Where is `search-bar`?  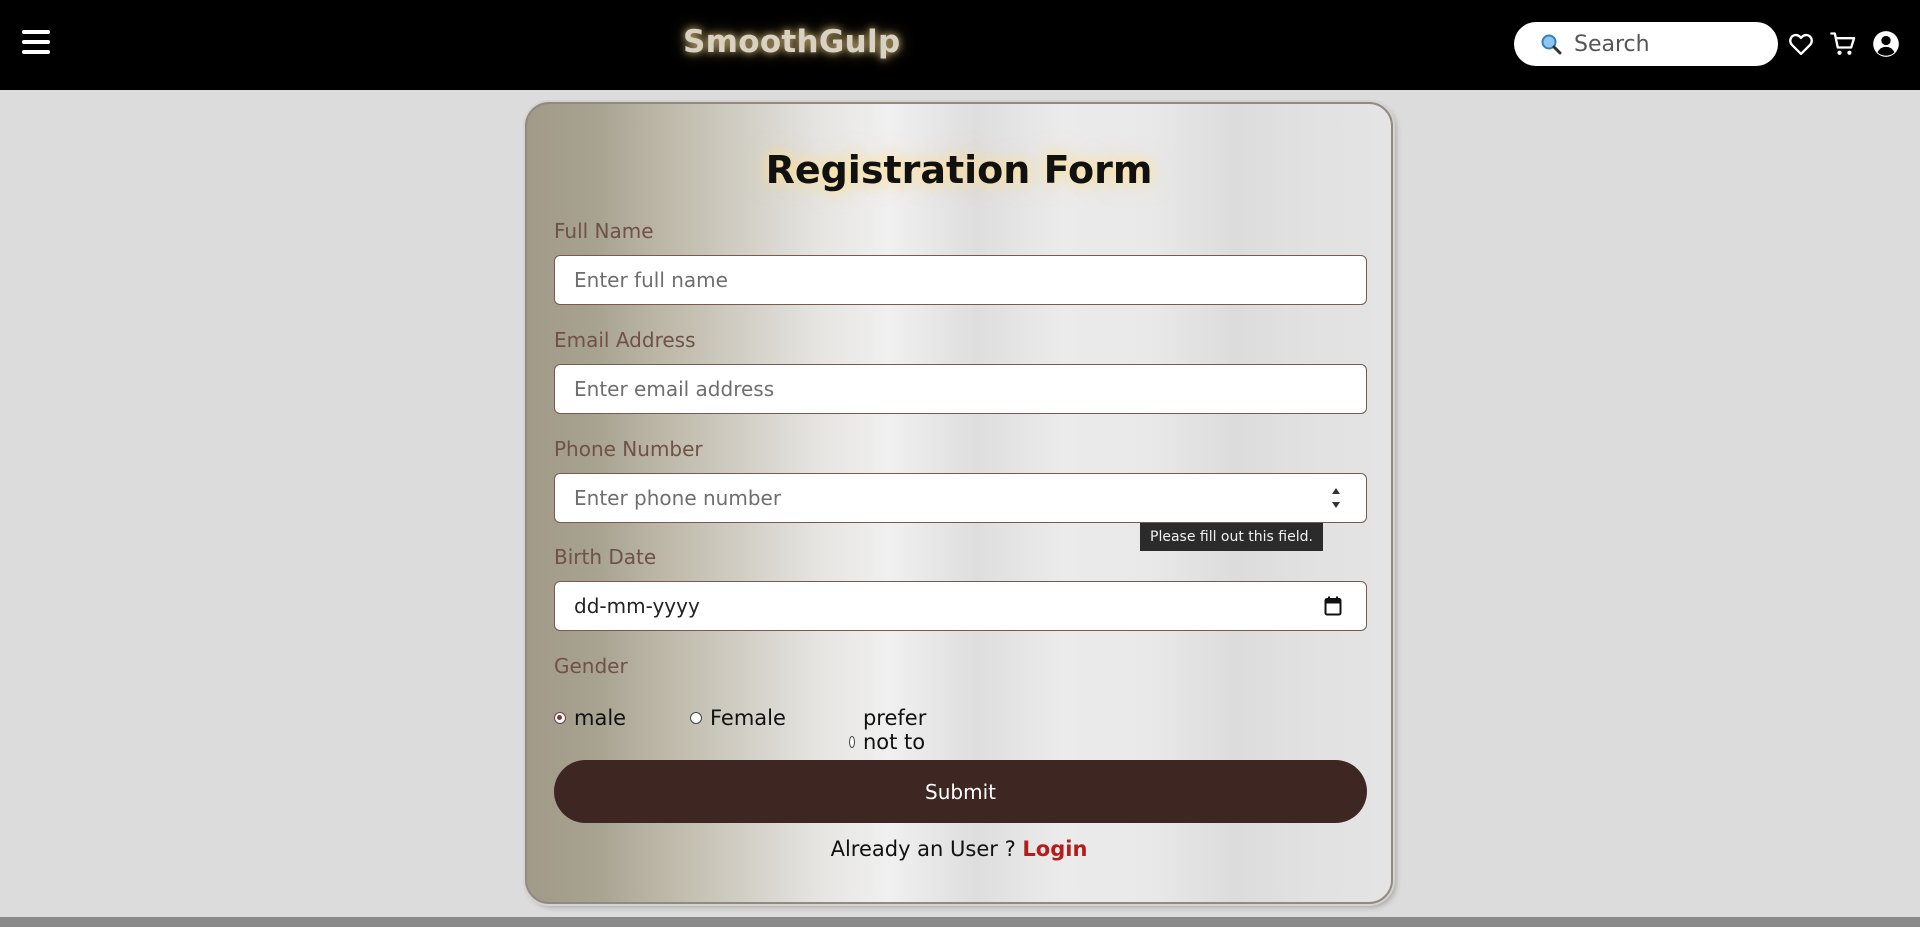
search-bar is located at coordinates (1646, 44).